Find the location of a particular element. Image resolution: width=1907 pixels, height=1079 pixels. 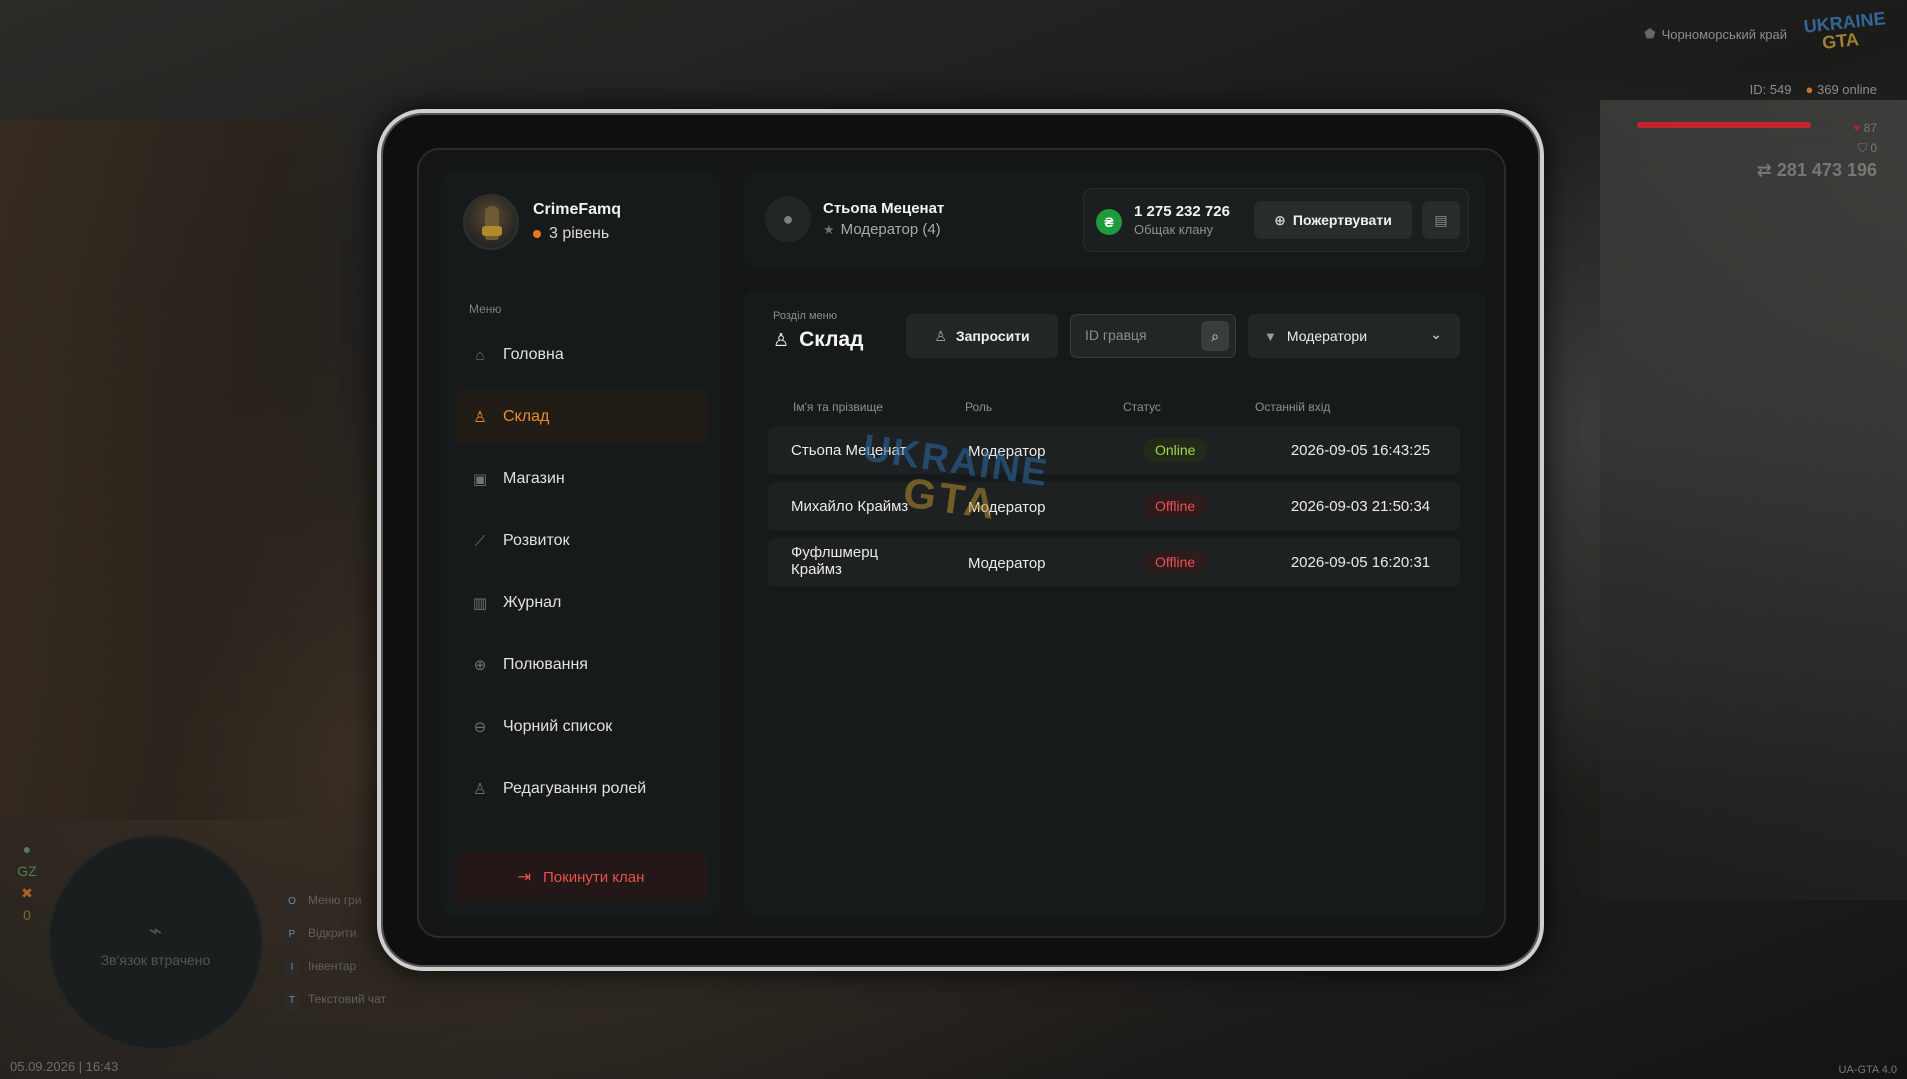

current-user: ● Стьопа Меценат ★ Модератор (4) is located at coordinates (854, 219).